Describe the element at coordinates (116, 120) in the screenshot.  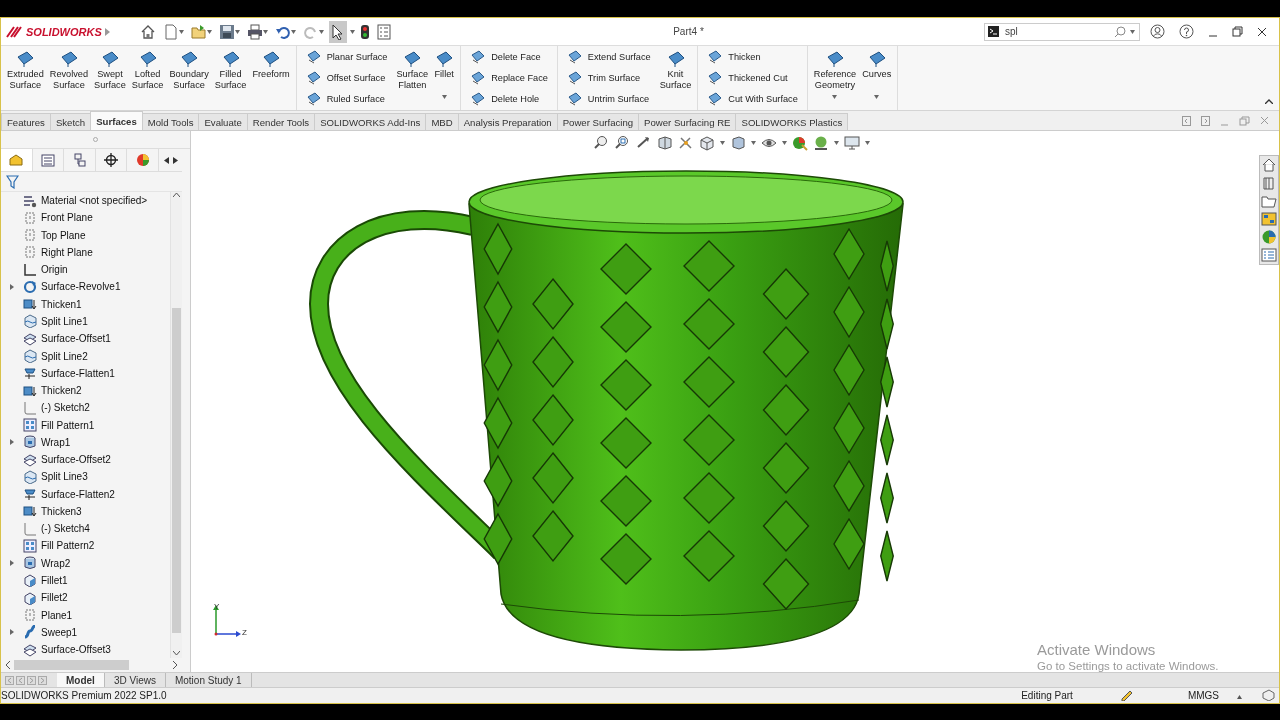
I see `command-tab: Surfaces` at that location.